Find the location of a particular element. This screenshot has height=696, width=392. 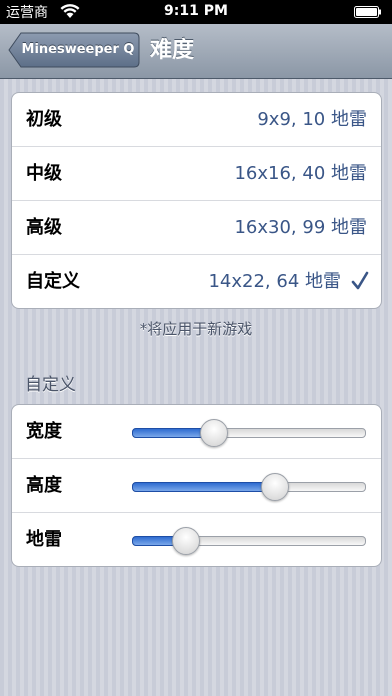

slider-row-height: 高度 is located at coordinates (196, 486).